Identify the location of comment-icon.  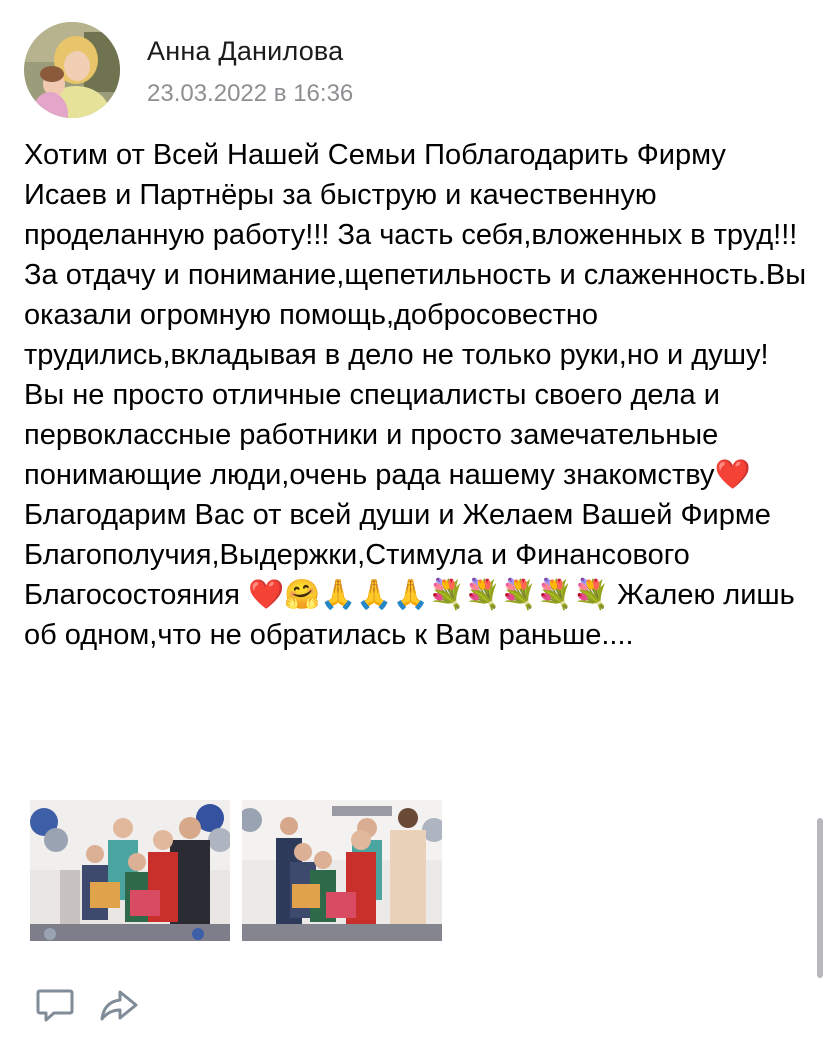
(55, 1005).